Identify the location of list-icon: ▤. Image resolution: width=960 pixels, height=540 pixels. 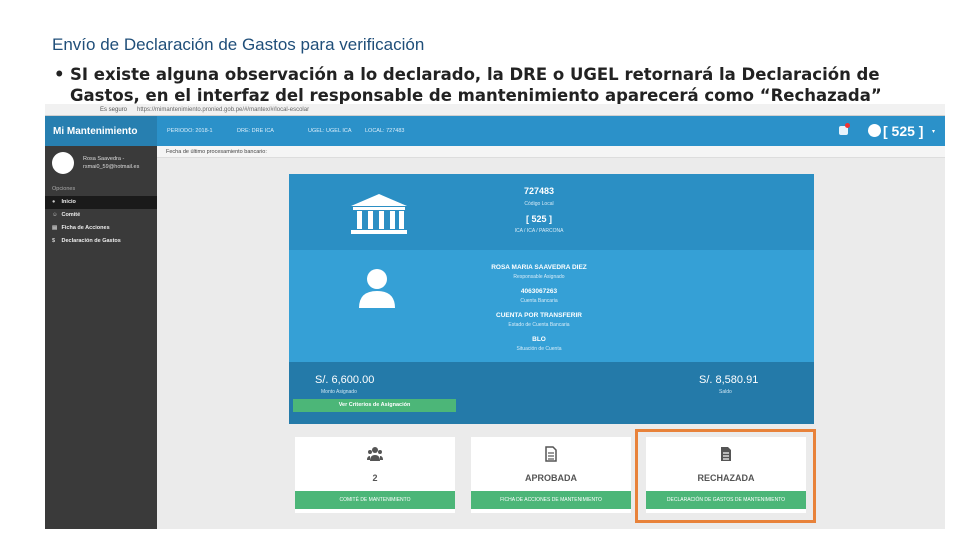
(55, 228).